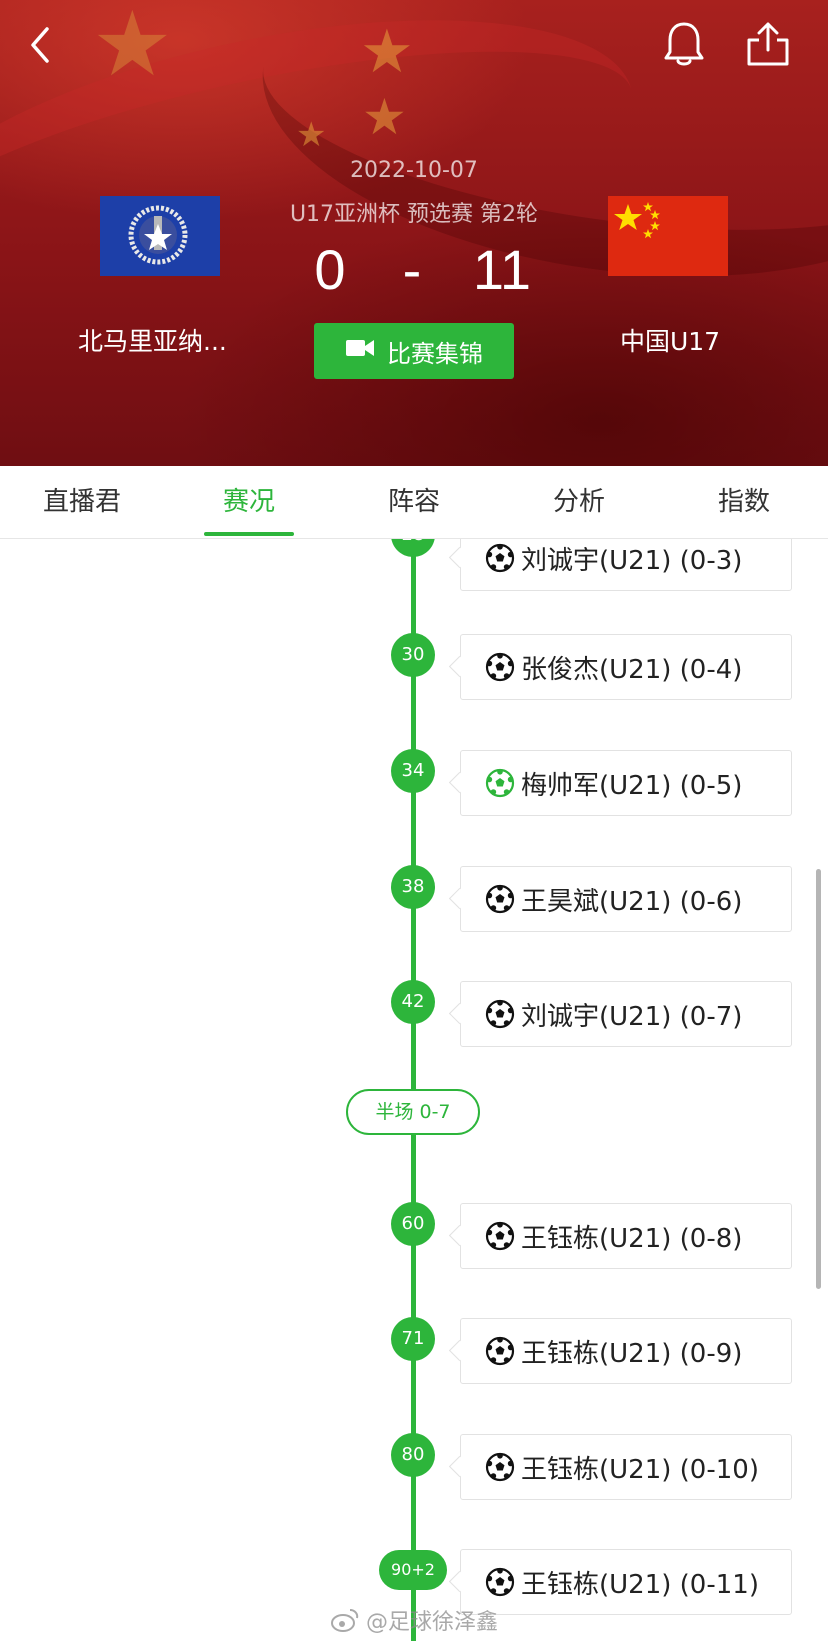  What do you see at coordinates (632, 785) in the screenshot?
I see `event-text: 梅帅军(U21) (0-5)` at bounding box center [632, 785].